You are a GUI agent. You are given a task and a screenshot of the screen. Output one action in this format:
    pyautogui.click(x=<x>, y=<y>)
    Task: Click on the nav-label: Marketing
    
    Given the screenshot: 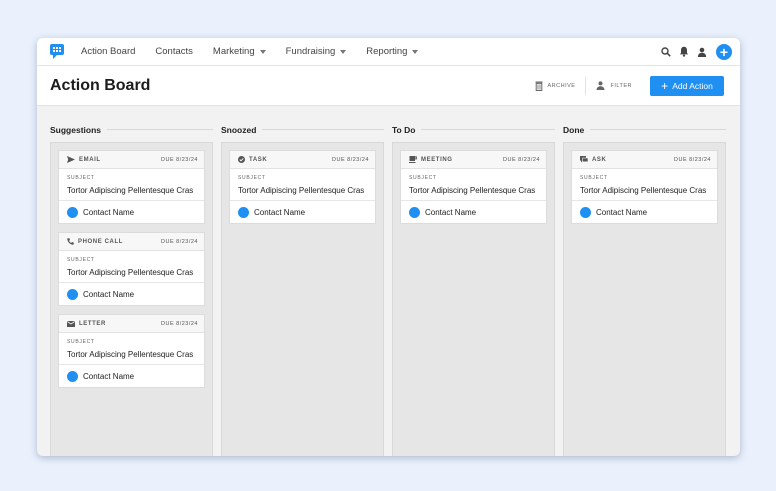 What is the action you would take?
    pyautogui.click(x=233, y=51)
    